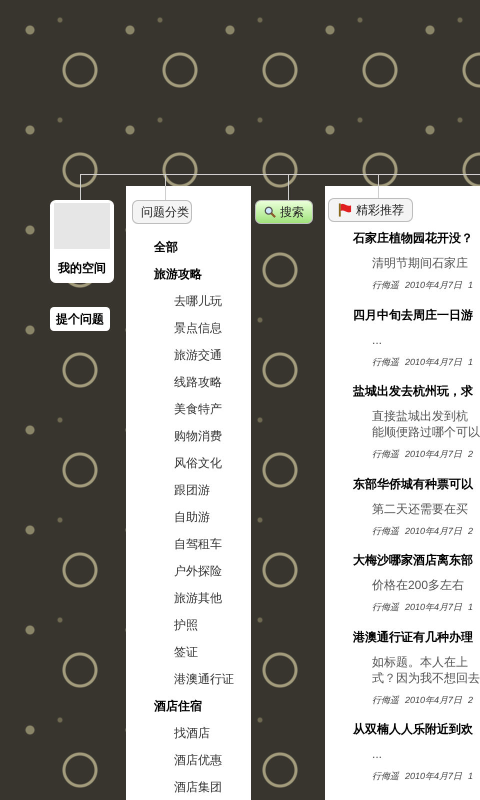 The image size is (480, 800). I want to click on question-title: 港澳通行证有几种办理, so click(416, 636).